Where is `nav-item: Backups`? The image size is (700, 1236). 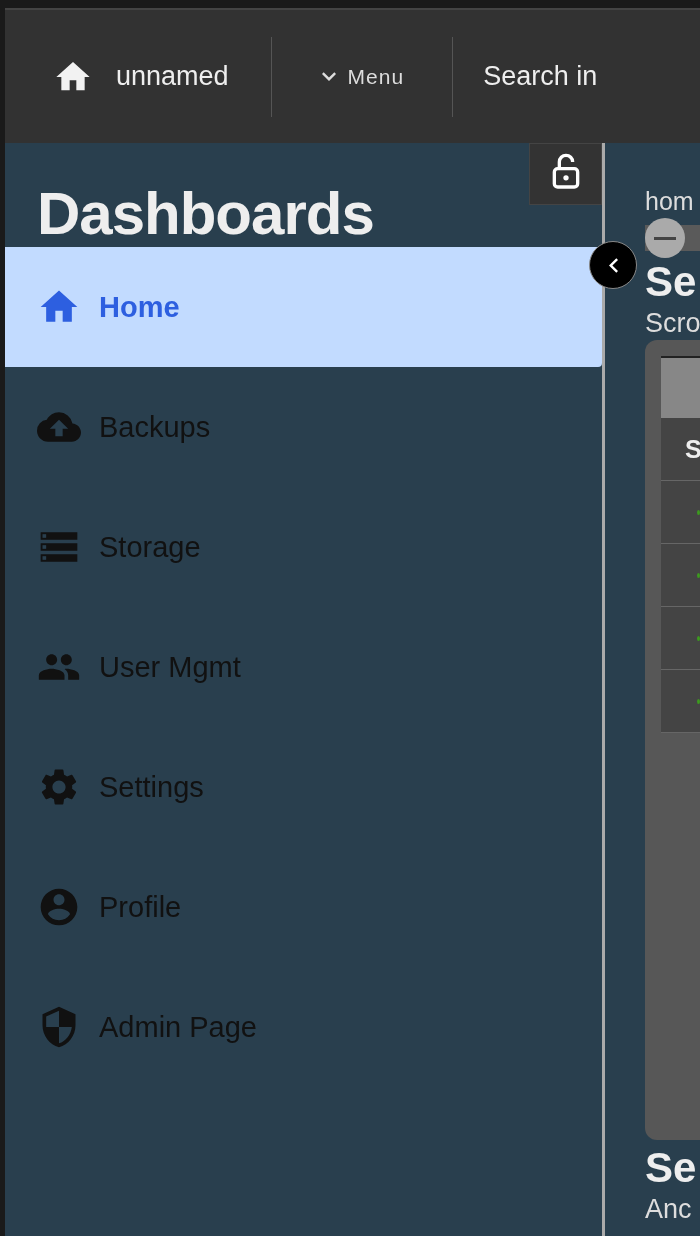
nav-item: Backups is located at coordinates (303, 427).